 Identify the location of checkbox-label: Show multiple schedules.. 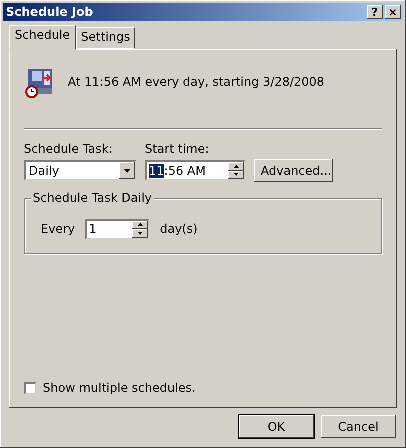
(119, 388).